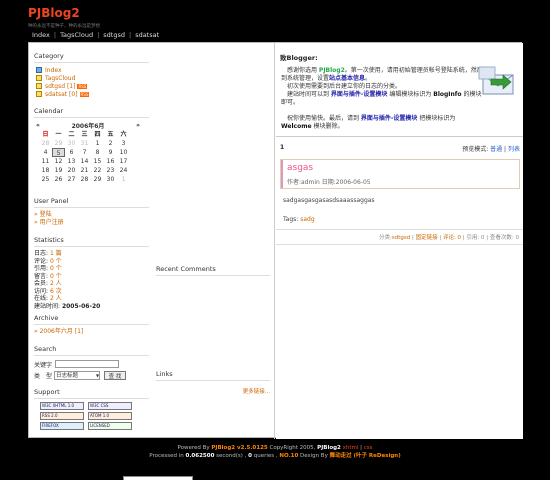 The image size is (550, 480). Describe the element at coordinates (84, 161) in the screenshot. I see `calendar-day: 14` at that location.